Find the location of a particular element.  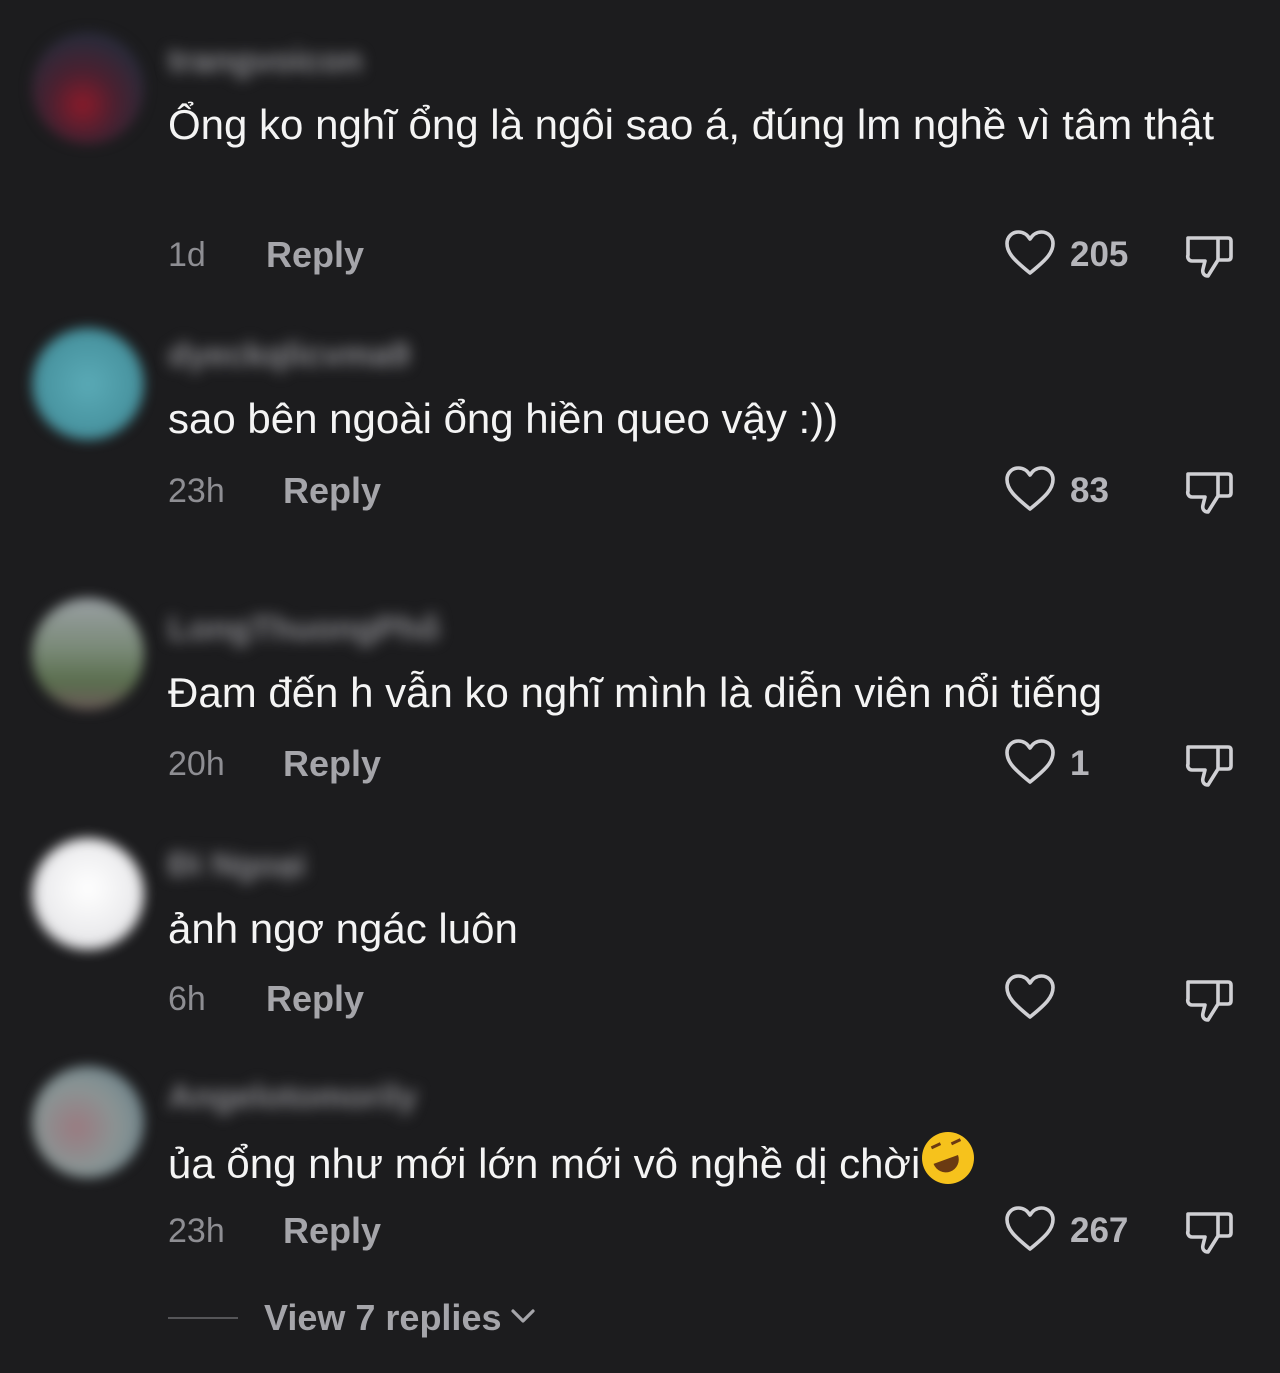

comment-meta: 1d Reply is located at coordinates (266, 255).